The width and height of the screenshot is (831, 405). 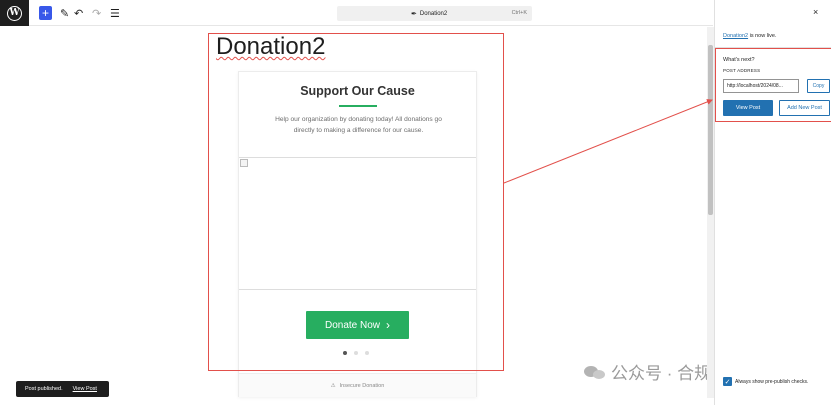 I want to click on command-title: Donation2, so click(x=433, y=14).